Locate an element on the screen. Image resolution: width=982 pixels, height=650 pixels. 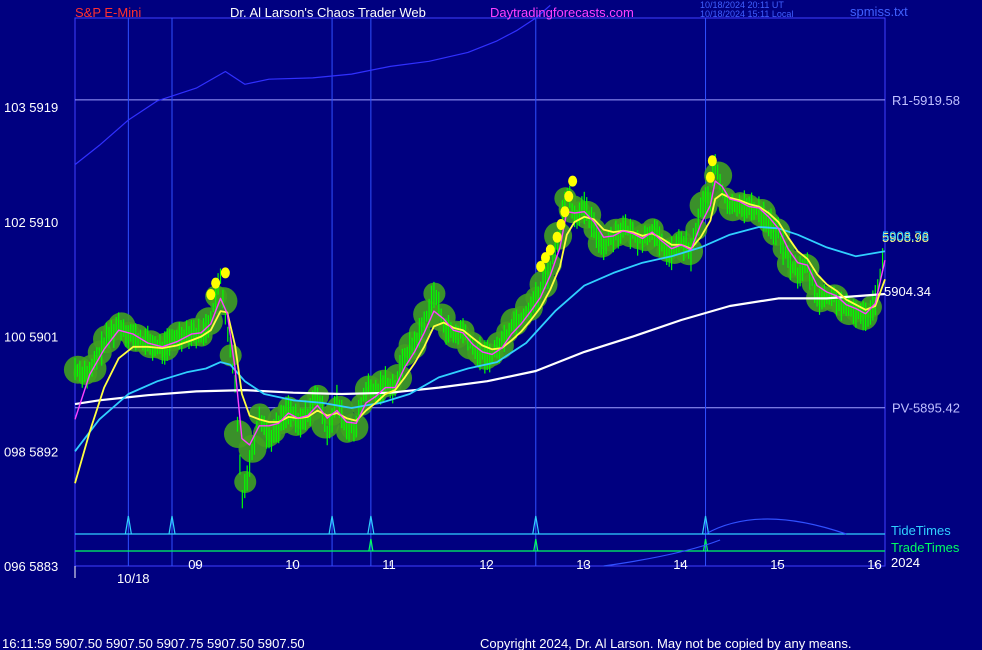
x-tick-label: 11 is located at coordinates (389, 564).